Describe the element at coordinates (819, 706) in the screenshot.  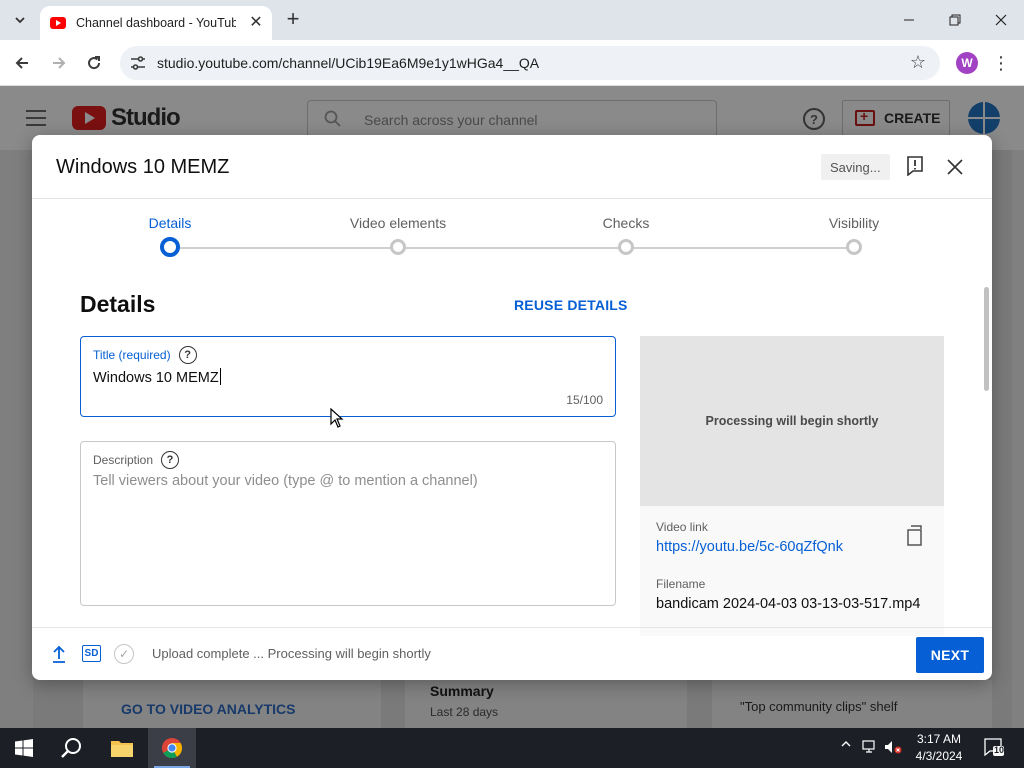
I see `community-clips-text: "Top community clips" shelf` at that location.